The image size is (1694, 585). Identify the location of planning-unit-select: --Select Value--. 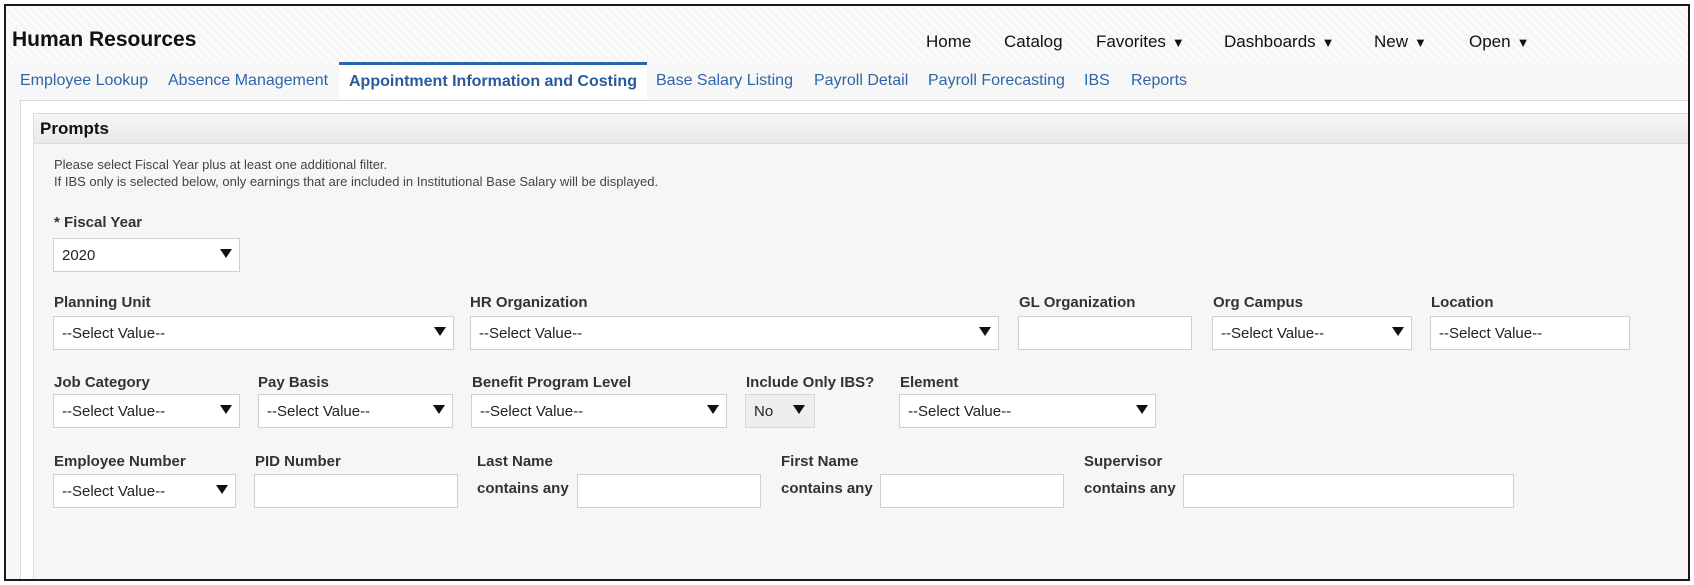
(253, 333).